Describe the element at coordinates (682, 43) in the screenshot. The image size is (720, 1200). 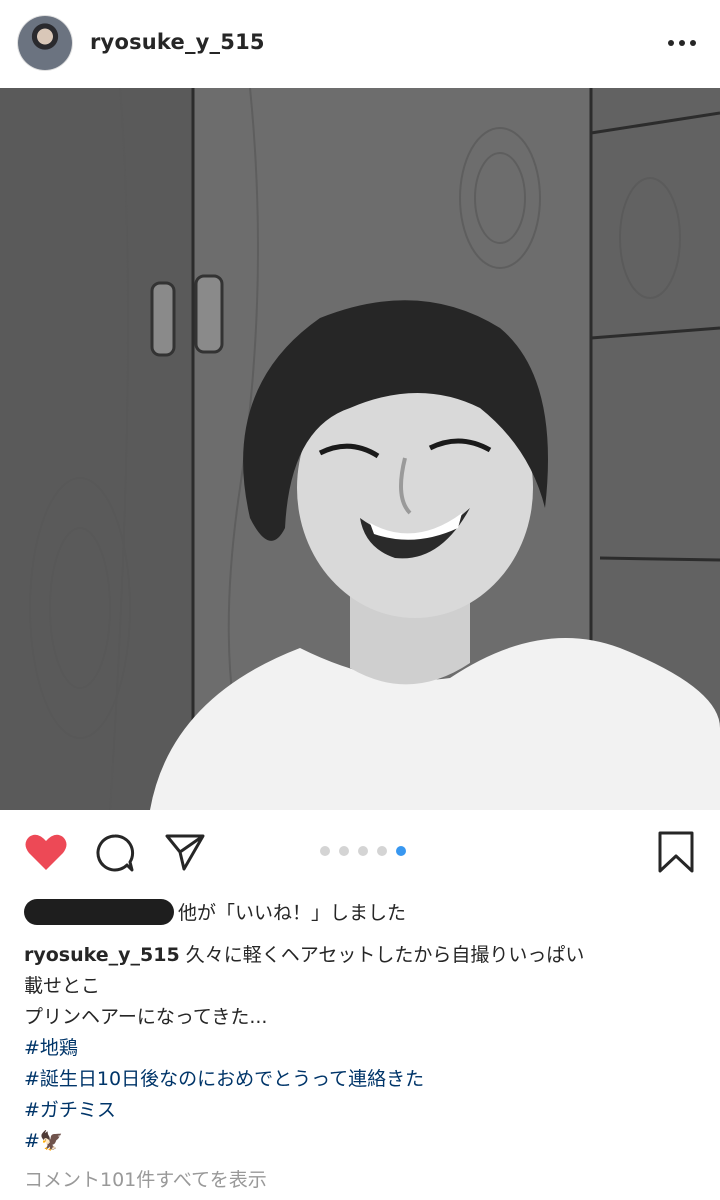
I see `more-horizontal-icon` at that location.